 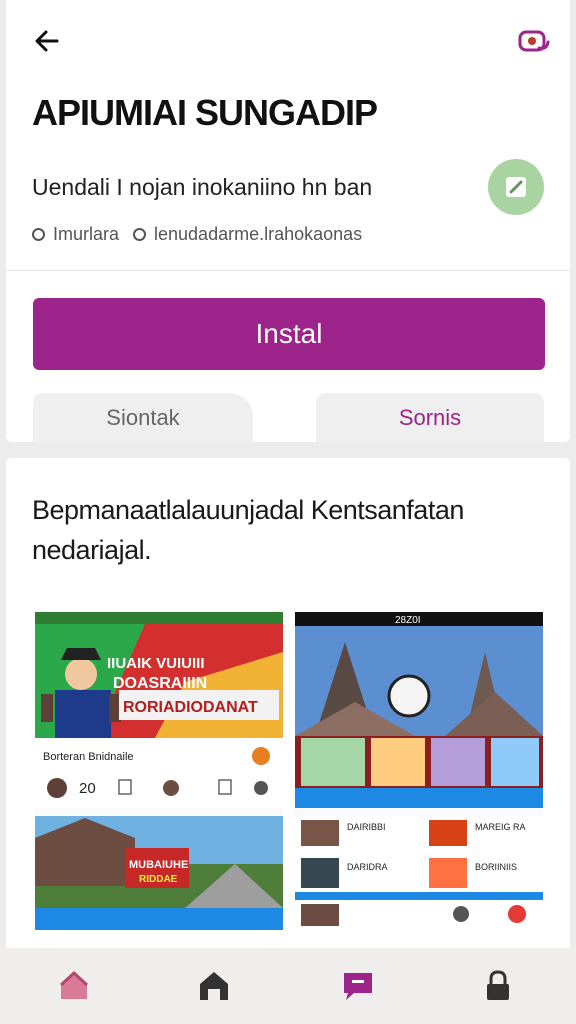 I want to click on list-item-3: DARIDRA, so click(x=367, y=867).